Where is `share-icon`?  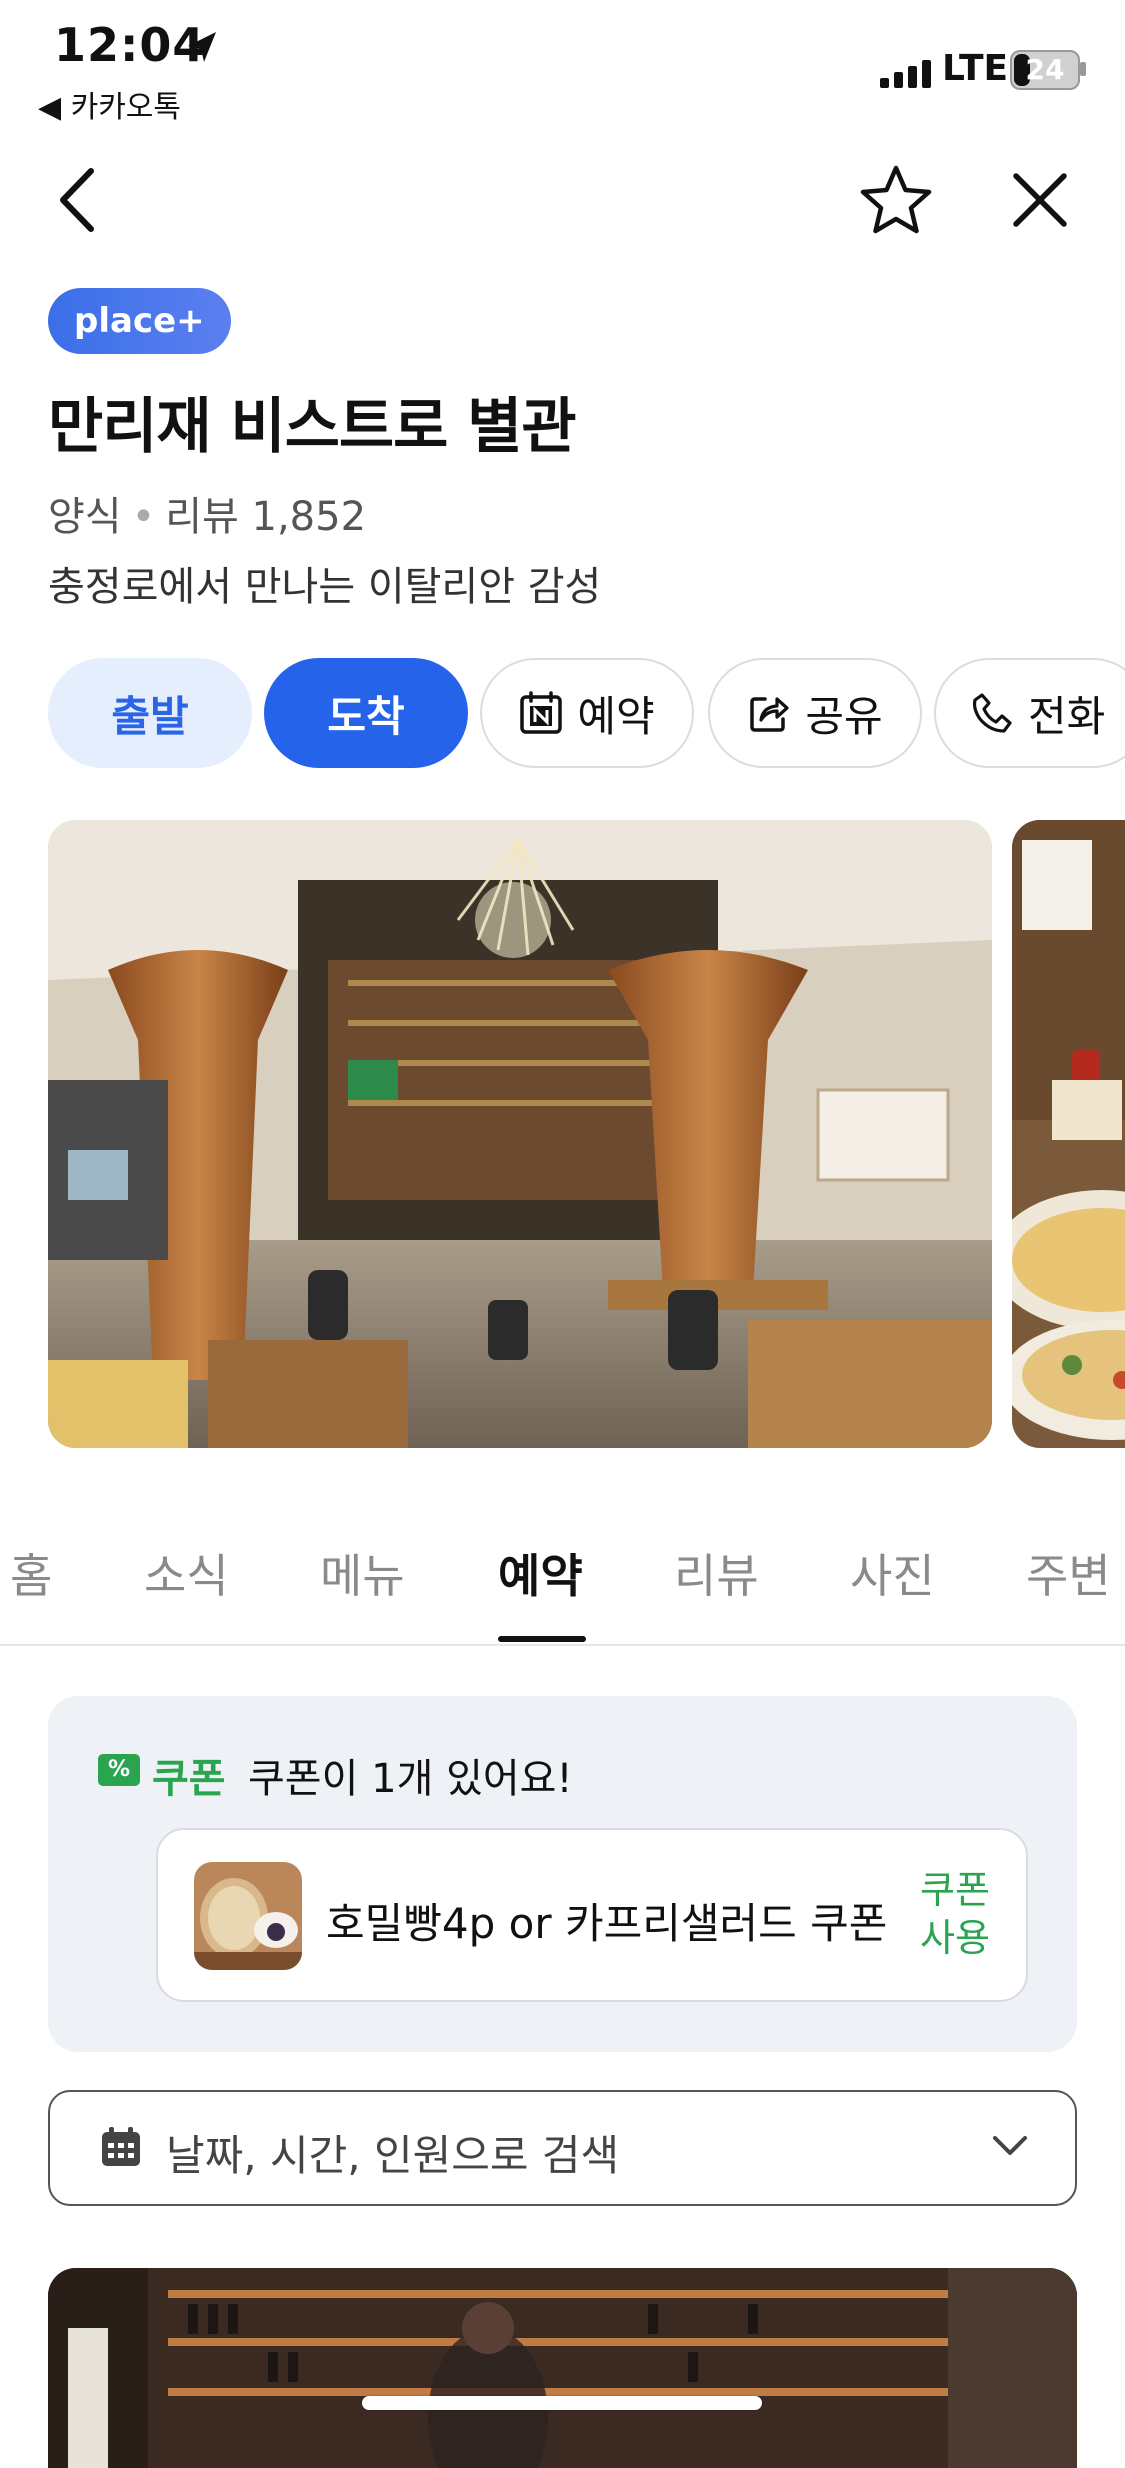 share-icon is located at coordinates (769, 713).